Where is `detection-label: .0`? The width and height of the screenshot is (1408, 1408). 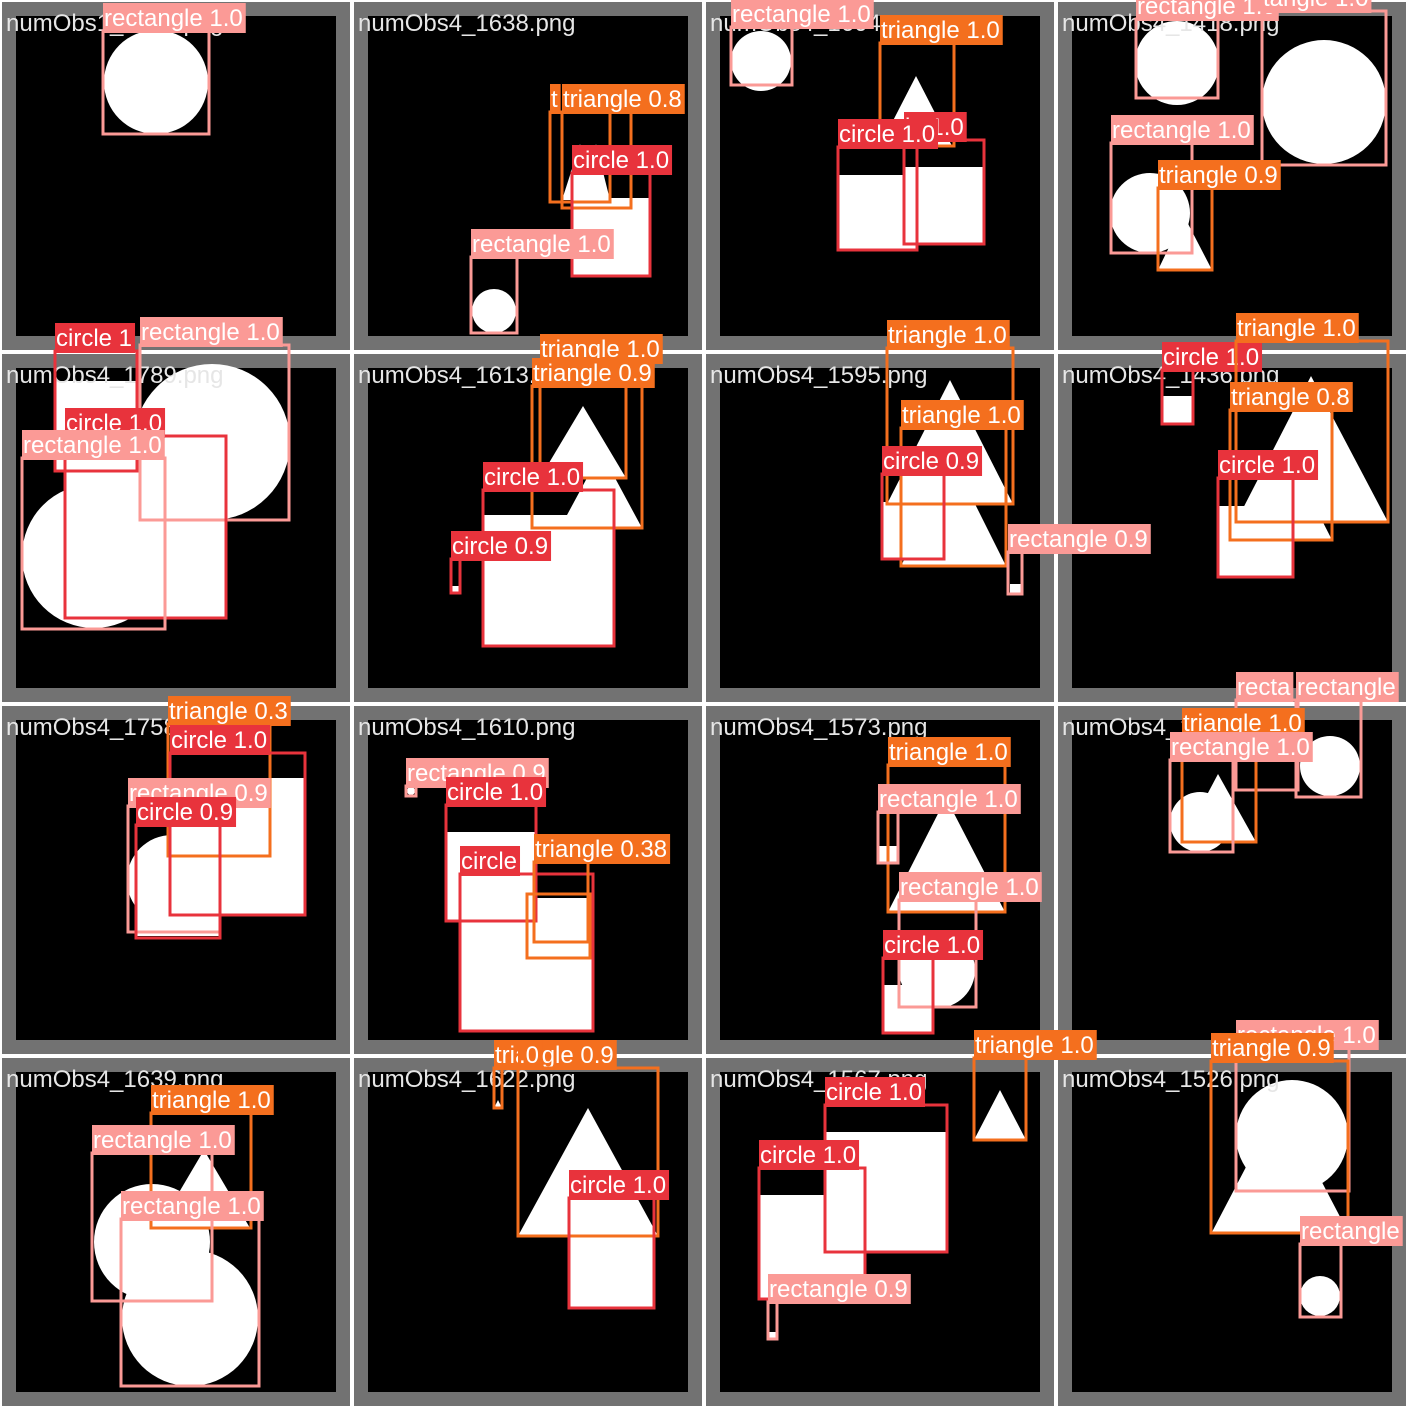 detection-label: .0 is located at coordinates (529, 1055).